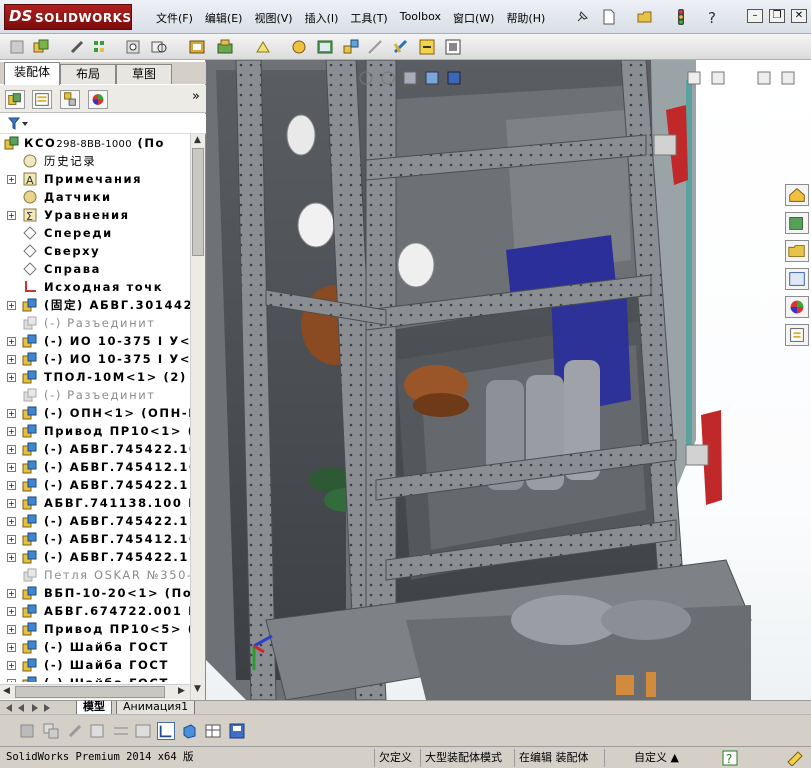 Image resolution: width=811 pixels, height=768 pixels. Describe the element at coordinates (34, 708) in the screenshot. I see `tab-scroll-arrows` at that location.